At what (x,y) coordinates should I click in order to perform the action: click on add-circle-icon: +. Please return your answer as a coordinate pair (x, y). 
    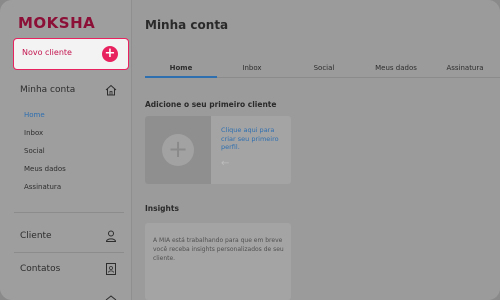
    Looking at the image, I should click on (178, 150).